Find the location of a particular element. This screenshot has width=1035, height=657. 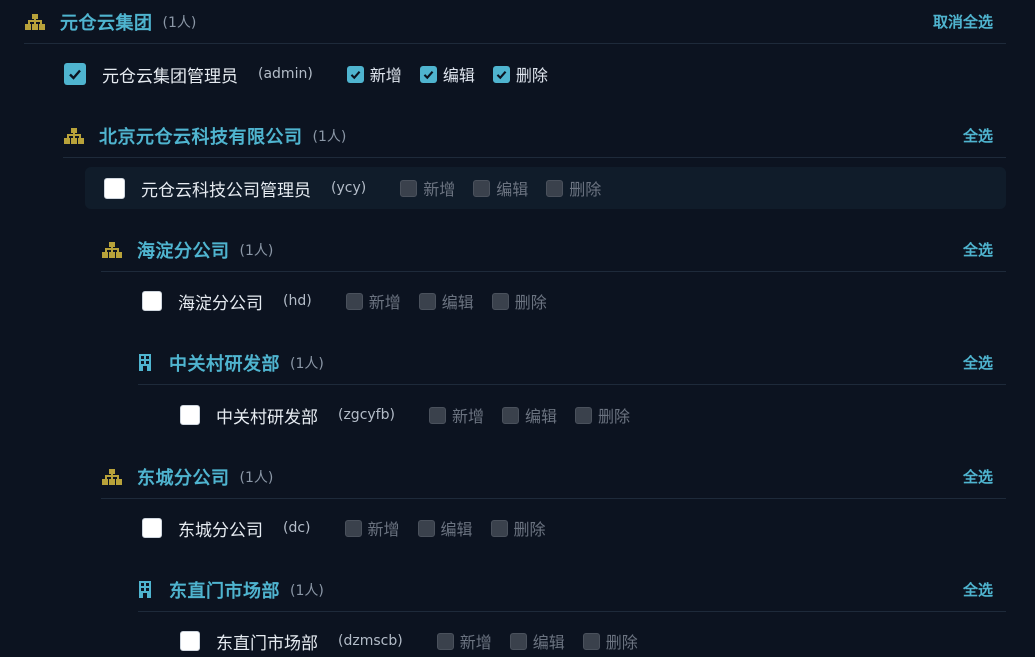

user-name: 海淀分公司 is located at coordinates (220, 303).